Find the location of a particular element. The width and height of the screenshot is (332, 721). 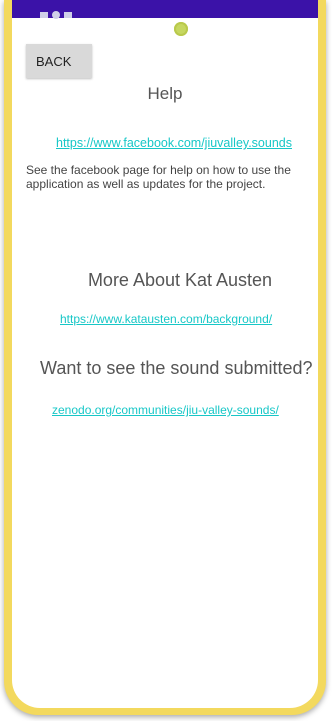

status-icons is located at coordinates (56, 9).